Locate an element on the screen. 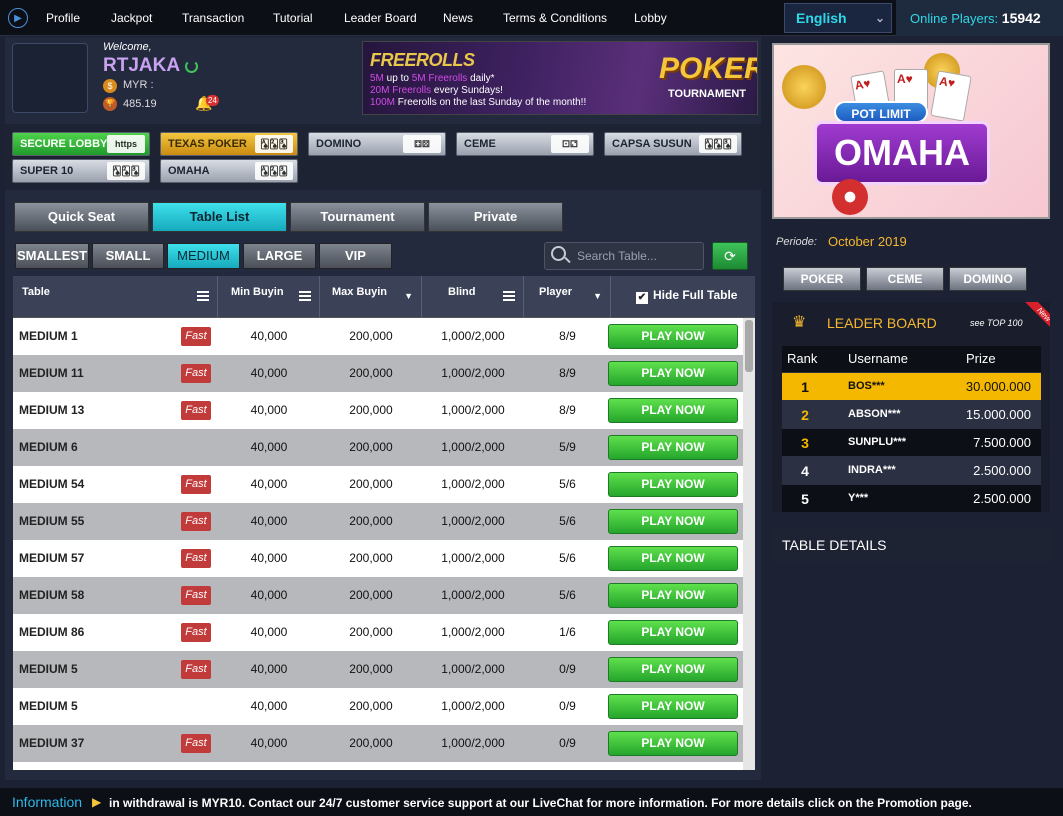  tab-secure-lobby: SECURE LOBBY https is located at coordinates (81, 144).